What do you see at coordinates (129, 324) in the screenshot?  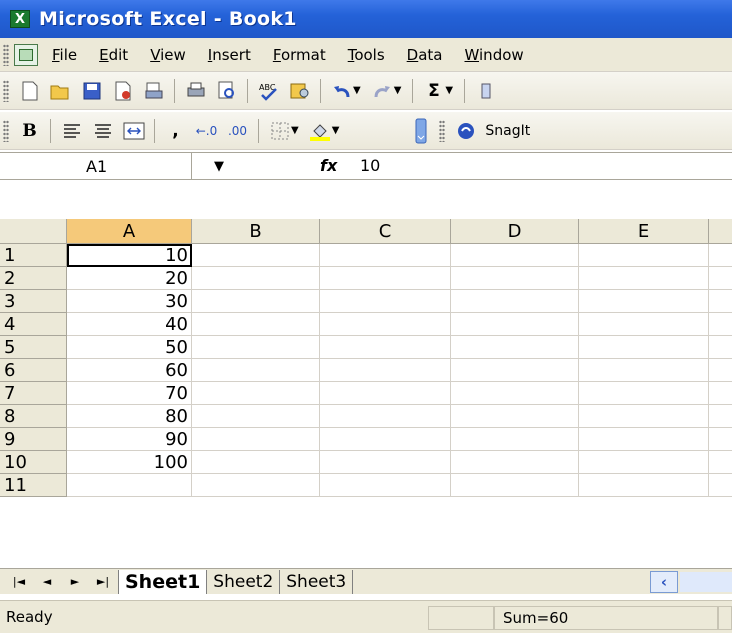 I see `grid-cell: 40` at bounding box center [129, 324].